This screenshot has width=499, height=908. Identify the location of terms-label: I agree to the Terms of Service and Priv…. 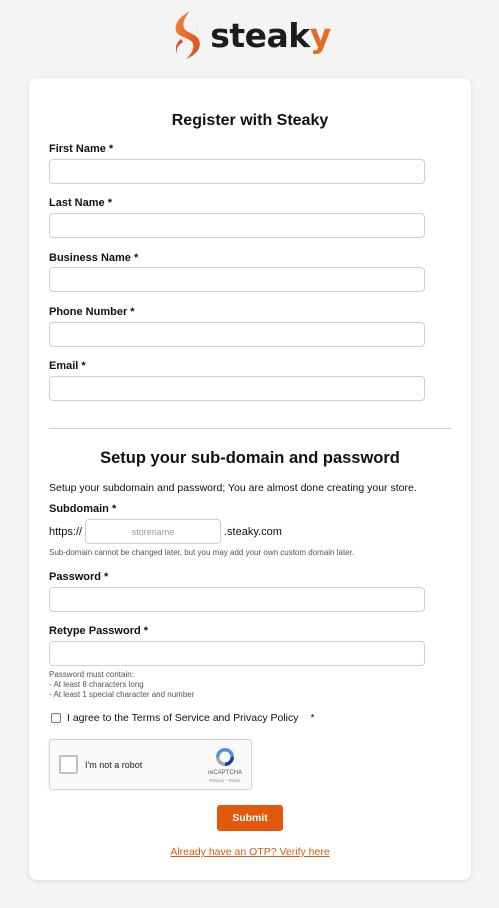
(183, 718).